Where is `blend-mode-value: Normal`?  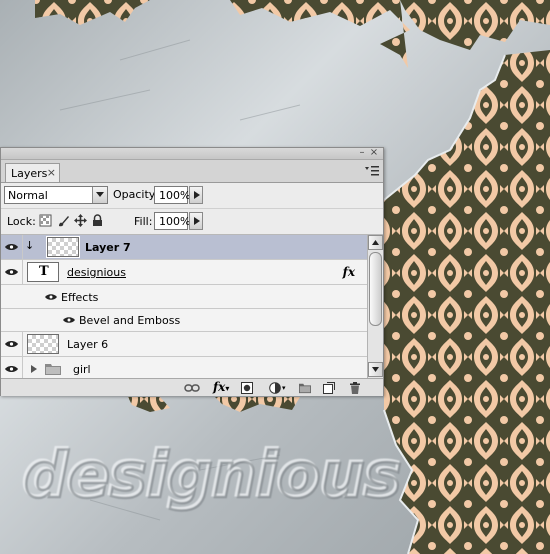 blend-mode-value: Normal is located at coordinates (28, 195).